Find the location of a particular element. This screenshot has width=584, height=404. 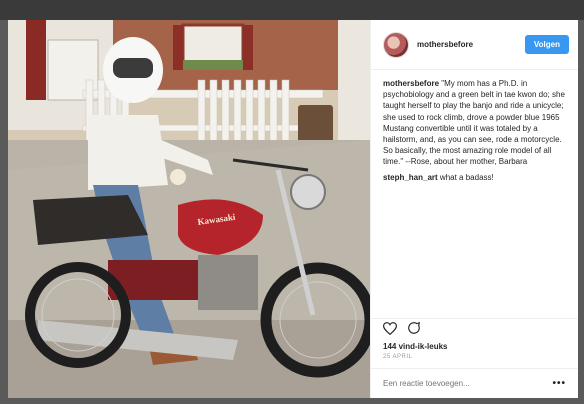

post-header: mothersbefore Volgen is located at coordinates (474, 45).